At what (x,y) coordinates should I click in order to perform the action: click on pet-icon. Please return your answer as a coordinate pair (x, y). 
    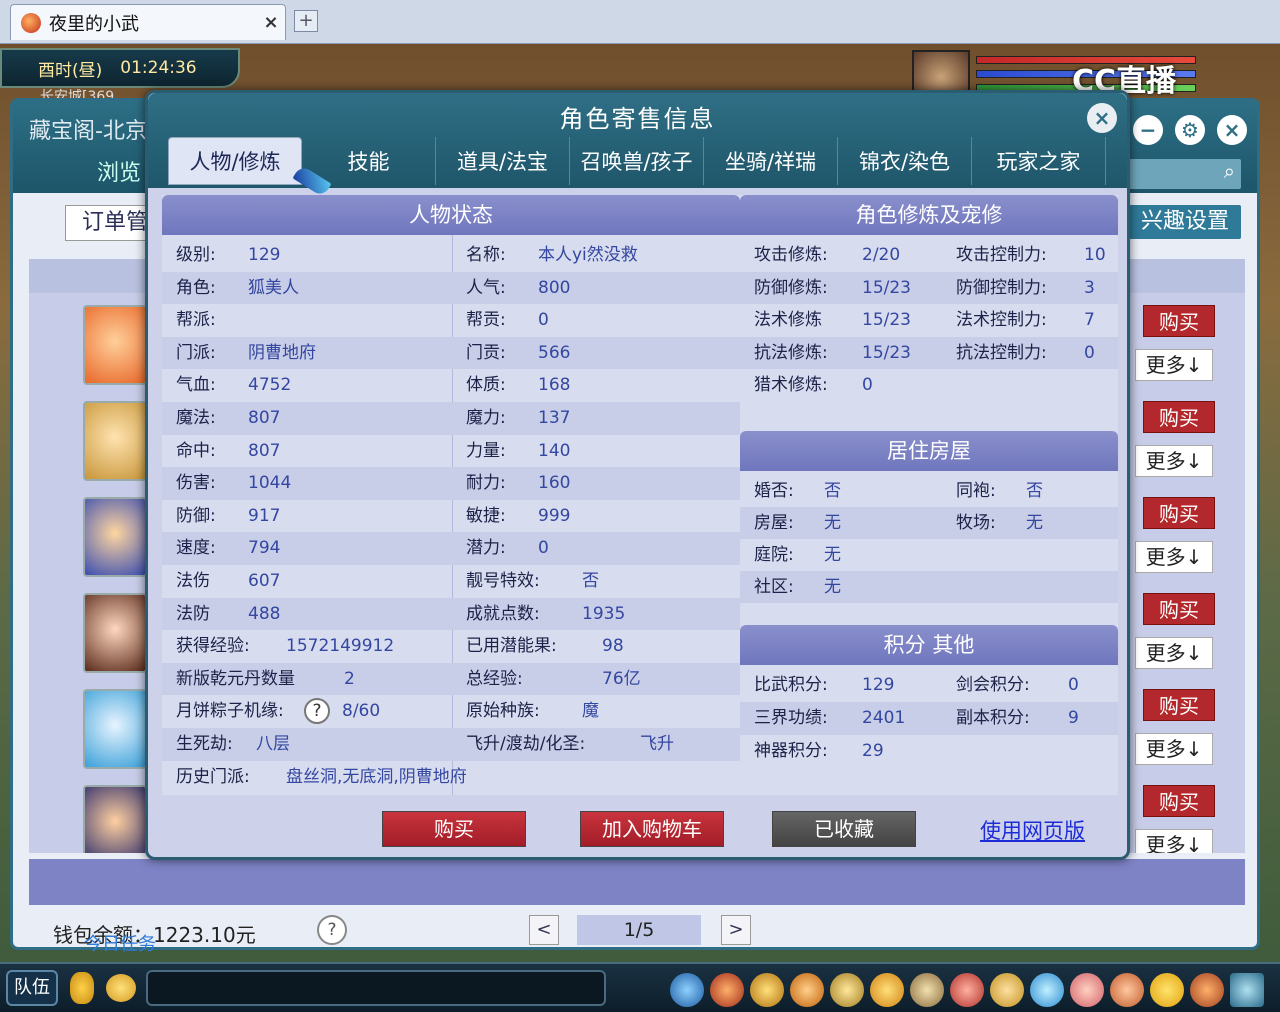
    Looking at the image, I should click on (887, 990).